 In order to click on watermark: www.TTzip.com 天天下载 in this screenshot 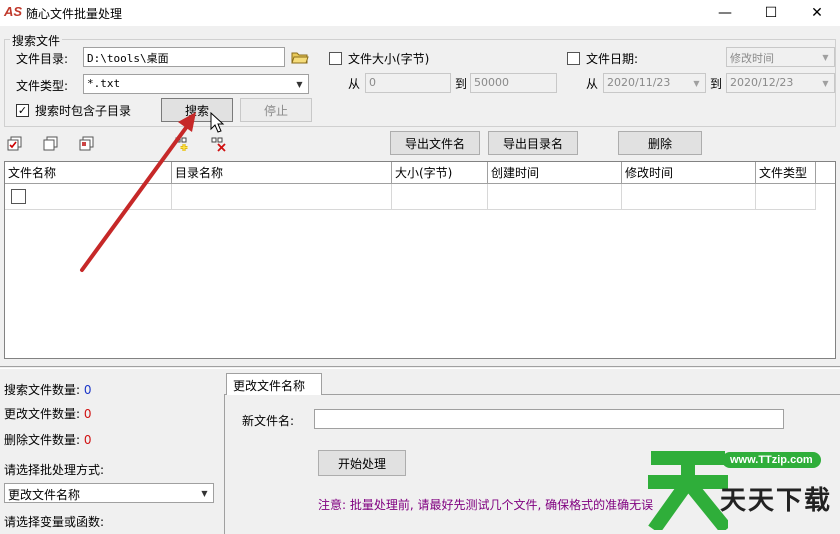, I will do `click(743, 487)`.